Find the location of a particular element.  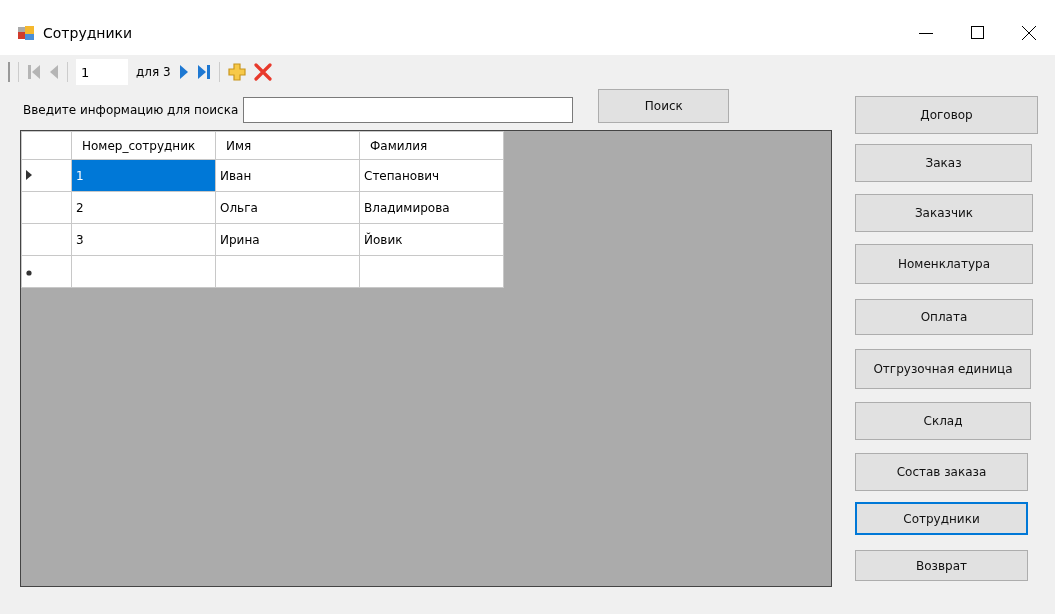

table-cell: Ольга is located at coordinates (287, 207).